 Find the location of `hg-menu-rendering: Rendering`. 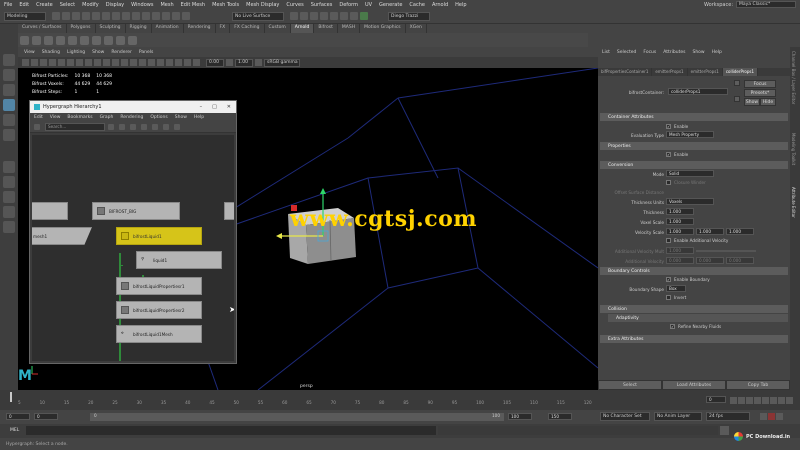

hg-menu-rendering: Rendering is located at coordinates (131, 117).